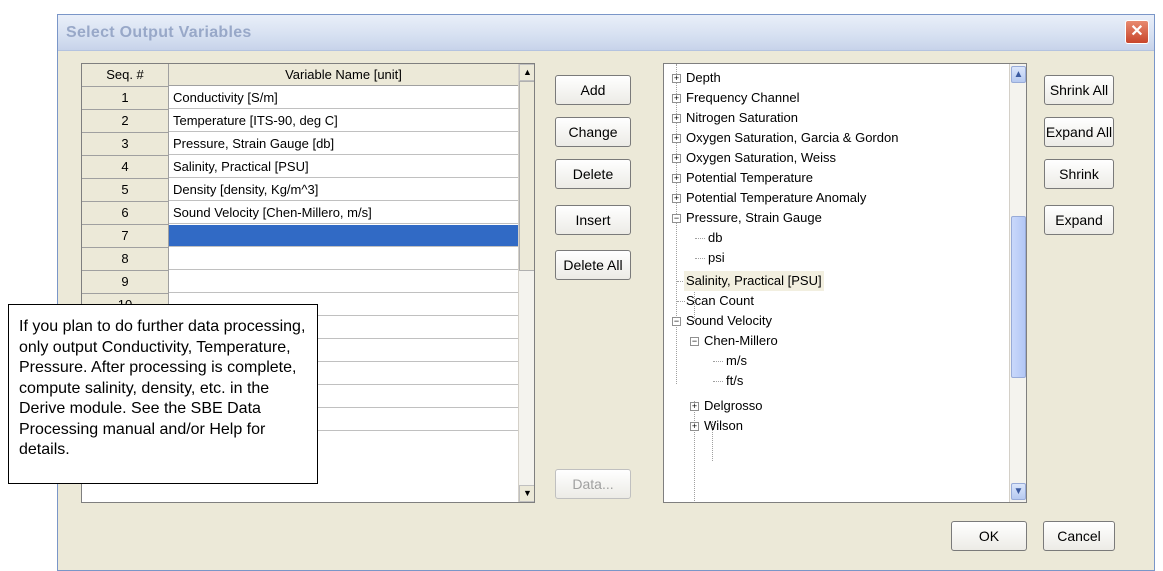 The image size is (1163, 571). I want to click on table-scrollbar: ▲ ▼, so click(526, 283).